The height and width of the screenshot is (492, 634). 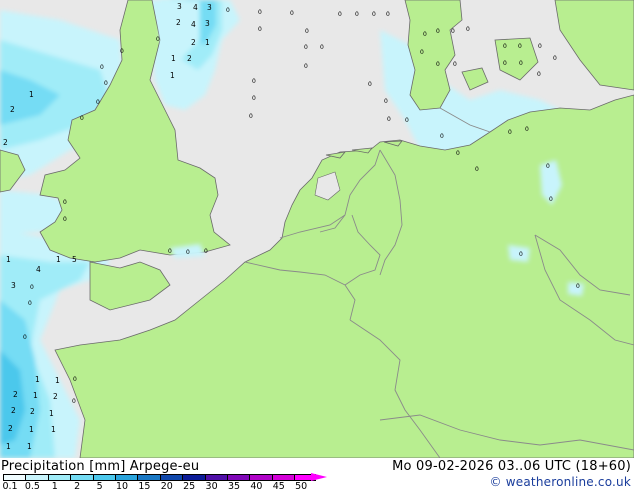 What do you see at coordinates (511, 466) in the screenshot?
I see `valid-time: Mo 09-02-2026 03..06 UTC (18+60)` at bounding box center [511, 466].